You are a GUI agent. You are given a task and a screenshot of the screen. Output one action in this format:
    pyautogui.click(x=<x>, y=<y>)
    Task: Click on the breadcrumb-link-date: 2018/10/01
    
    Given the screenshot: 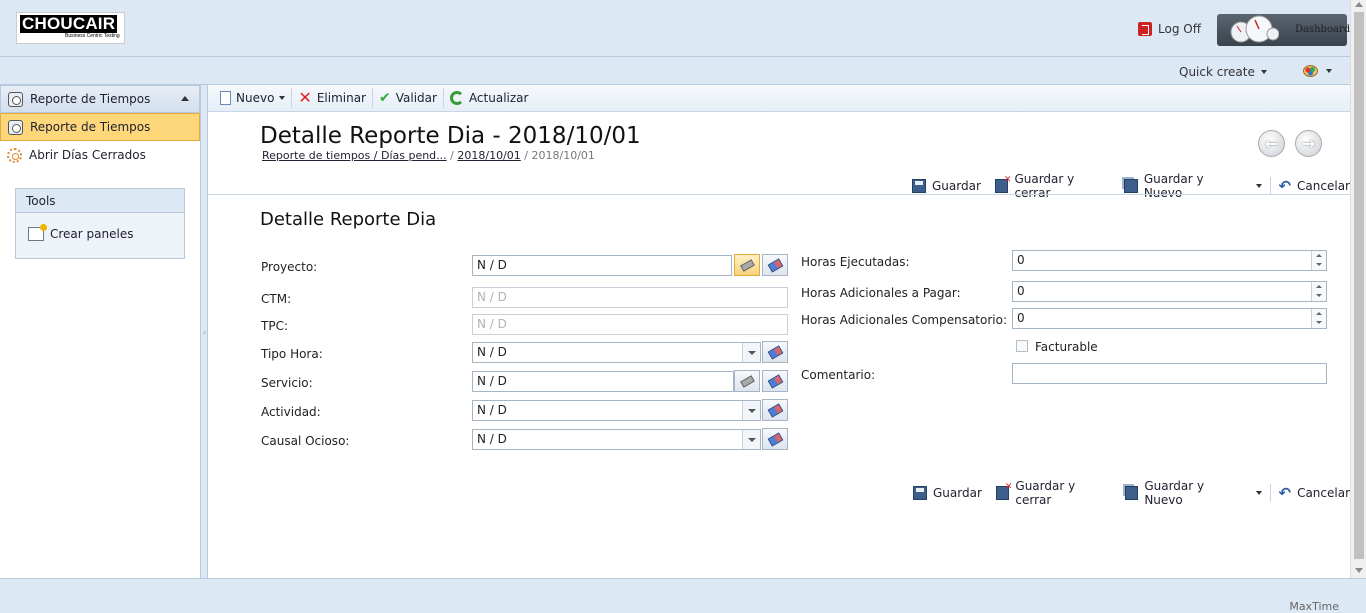 What is the action you would take?
    pyautogui.click(x=488, y=155)
    